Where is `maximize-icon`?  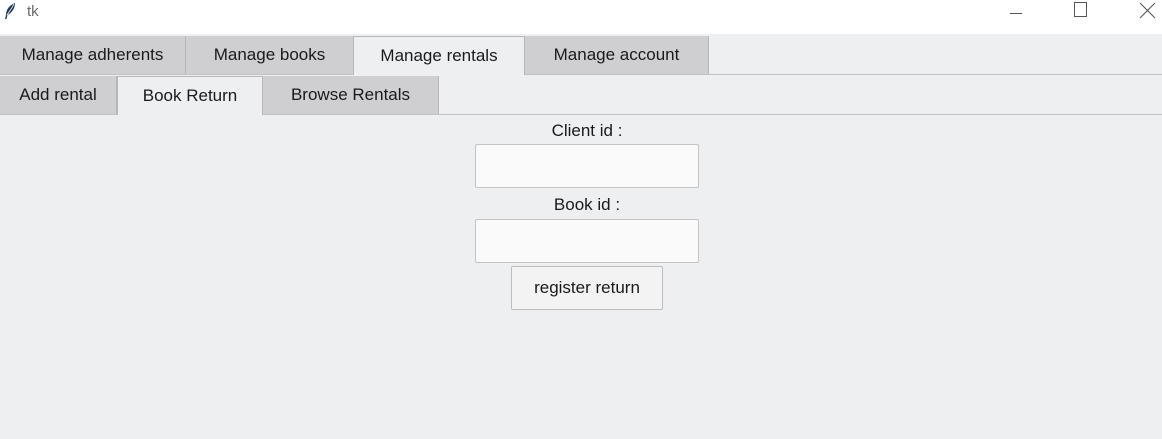
maximize-icon is located at coordinates (1080, 9).